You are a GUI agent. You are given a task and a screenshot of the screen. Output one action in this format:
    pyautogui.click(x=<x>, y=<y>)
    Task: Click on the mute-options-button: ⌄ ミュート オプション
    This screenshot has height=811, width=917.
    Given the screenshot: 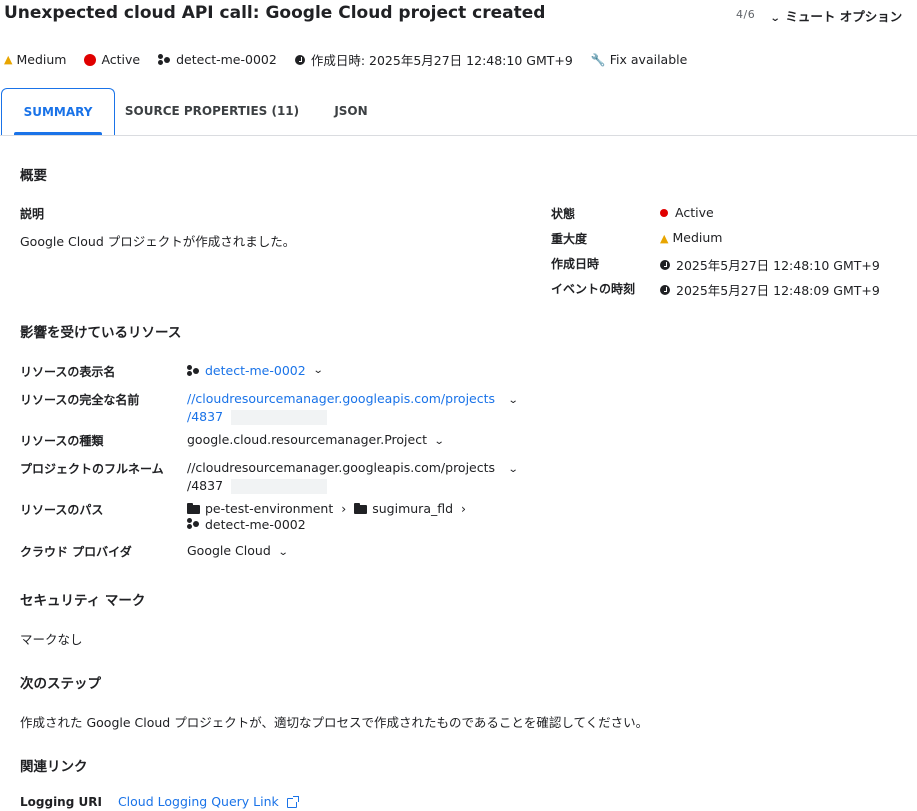 What is the action you would take?
    pyautogui.click(x=836, y=15)
    